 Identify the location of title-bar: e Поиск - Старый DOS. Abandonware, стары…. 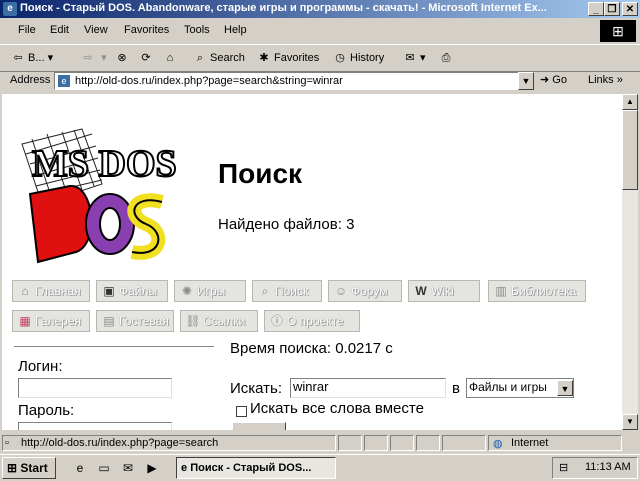
(320, 9).